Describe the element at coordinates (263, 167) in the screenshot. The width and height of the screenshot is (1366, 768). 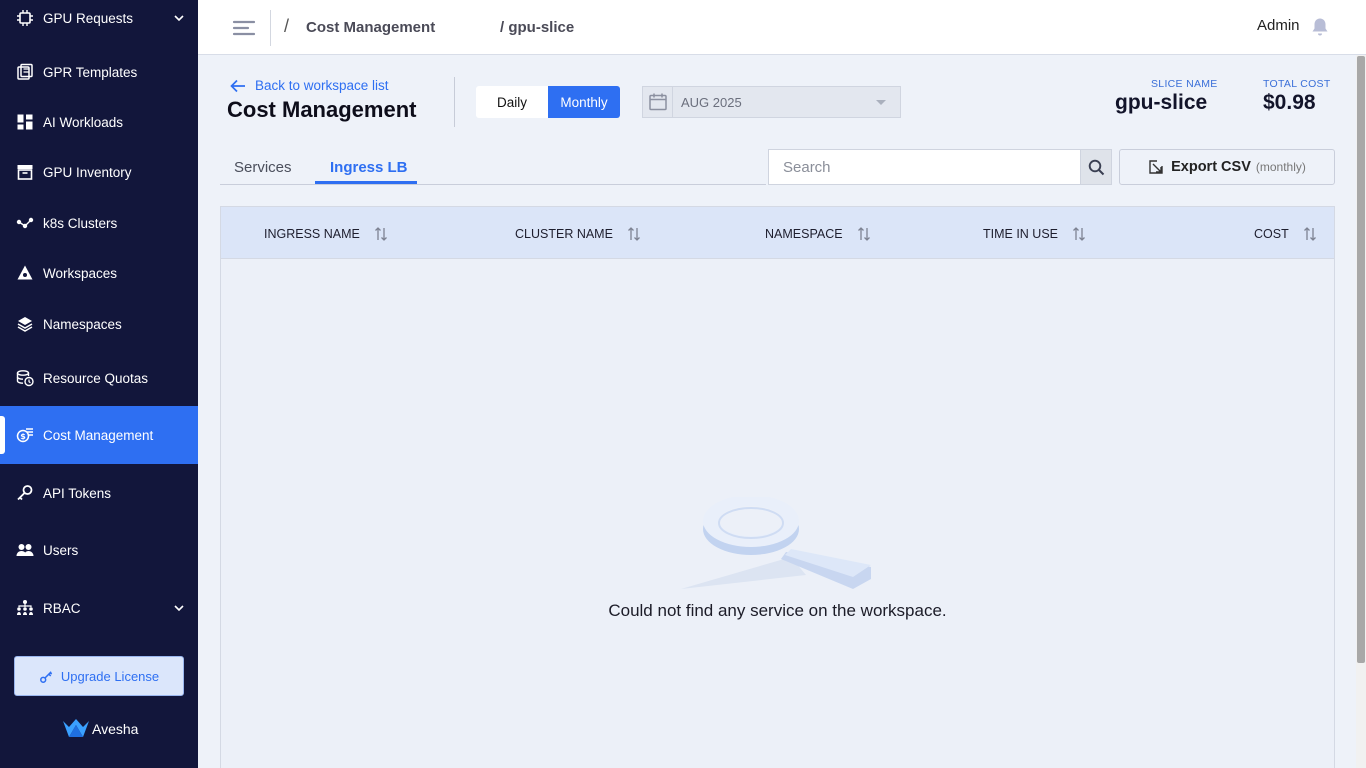
I see `tab-services: Services` at that location.